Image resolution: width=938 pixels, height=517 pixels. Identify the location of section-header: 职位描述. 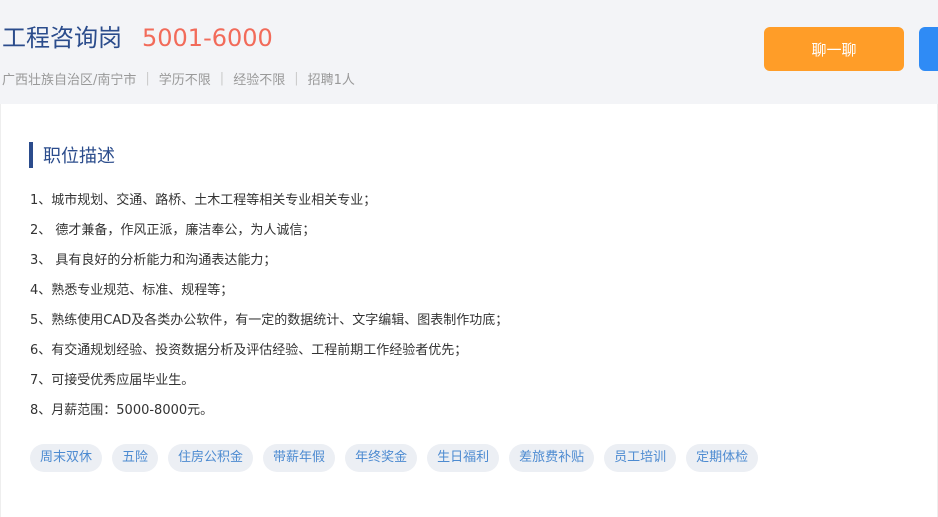
(72, 155).